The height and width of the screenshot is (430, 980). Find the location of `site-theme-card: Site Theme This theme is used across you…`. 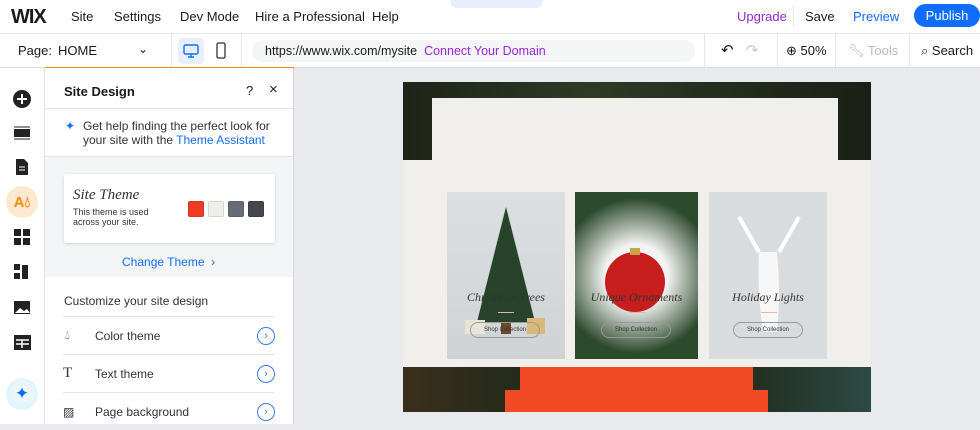

site-theme-card: Site Theme This theme is used across you… is located at coordinates (169, 208).